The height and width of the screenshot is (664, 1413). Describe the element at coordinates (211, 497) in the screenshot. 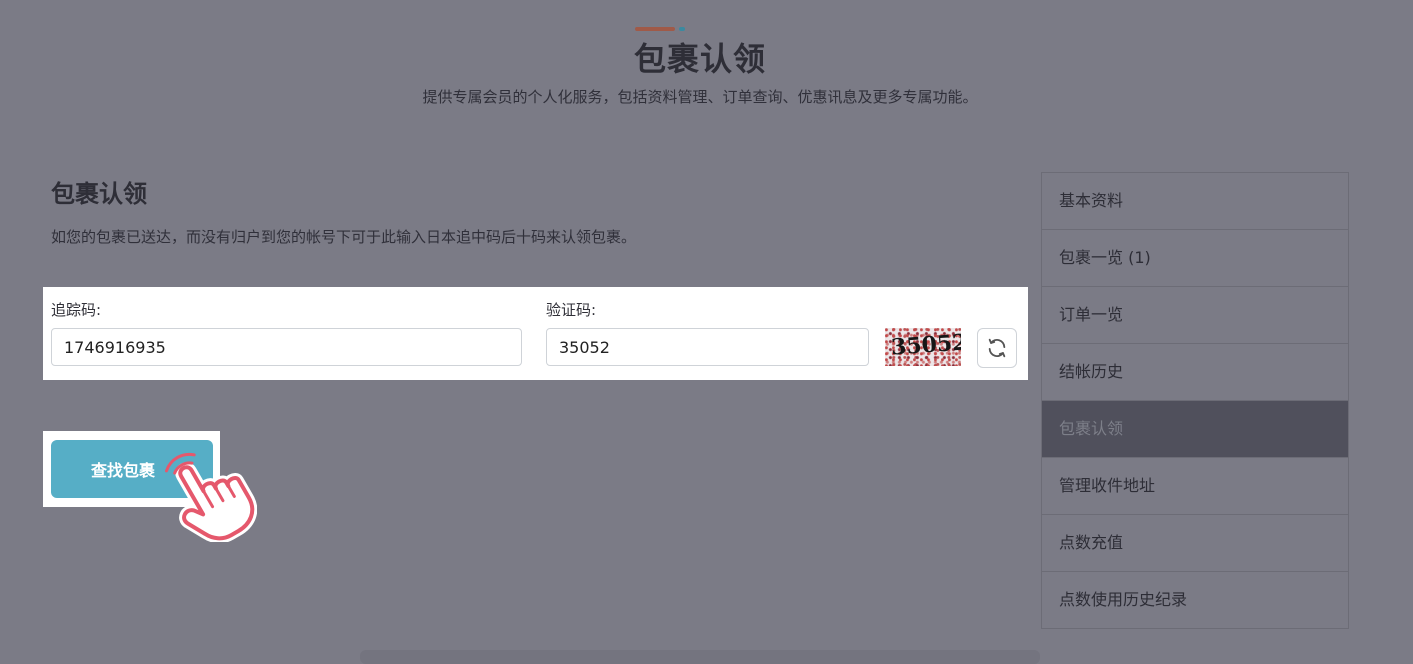

I see `hand-pointer-icon` at that location.